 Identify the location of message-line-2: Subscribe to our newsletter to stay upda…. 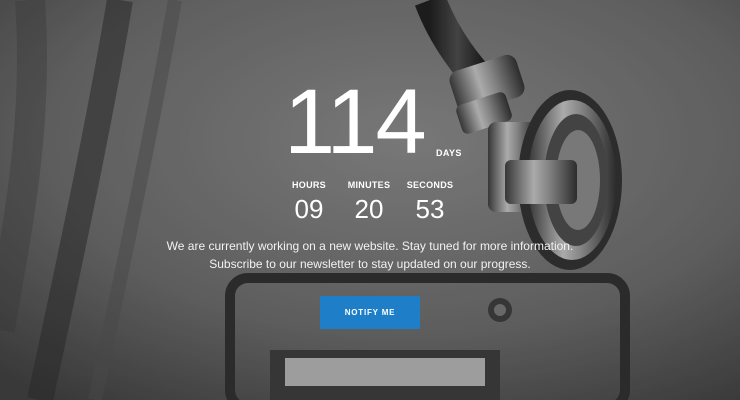
(370, 264).